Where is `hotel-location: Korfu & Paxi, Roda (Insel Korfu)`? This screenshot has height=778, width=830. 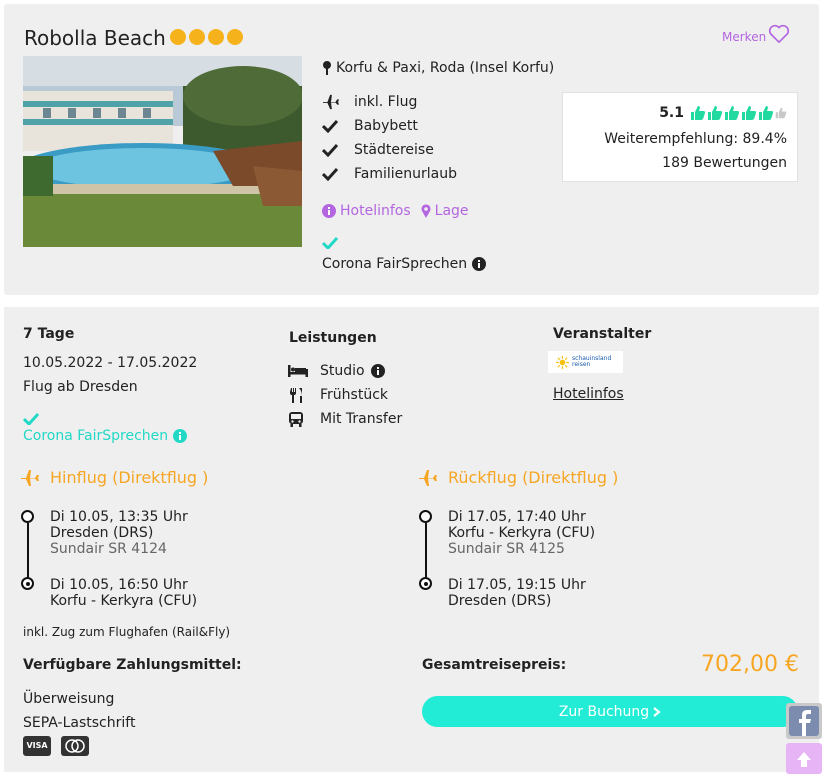 hotel-location: Korfu & Paxi, Roda (Insel Korfu) is located at coordinates (438, 68).